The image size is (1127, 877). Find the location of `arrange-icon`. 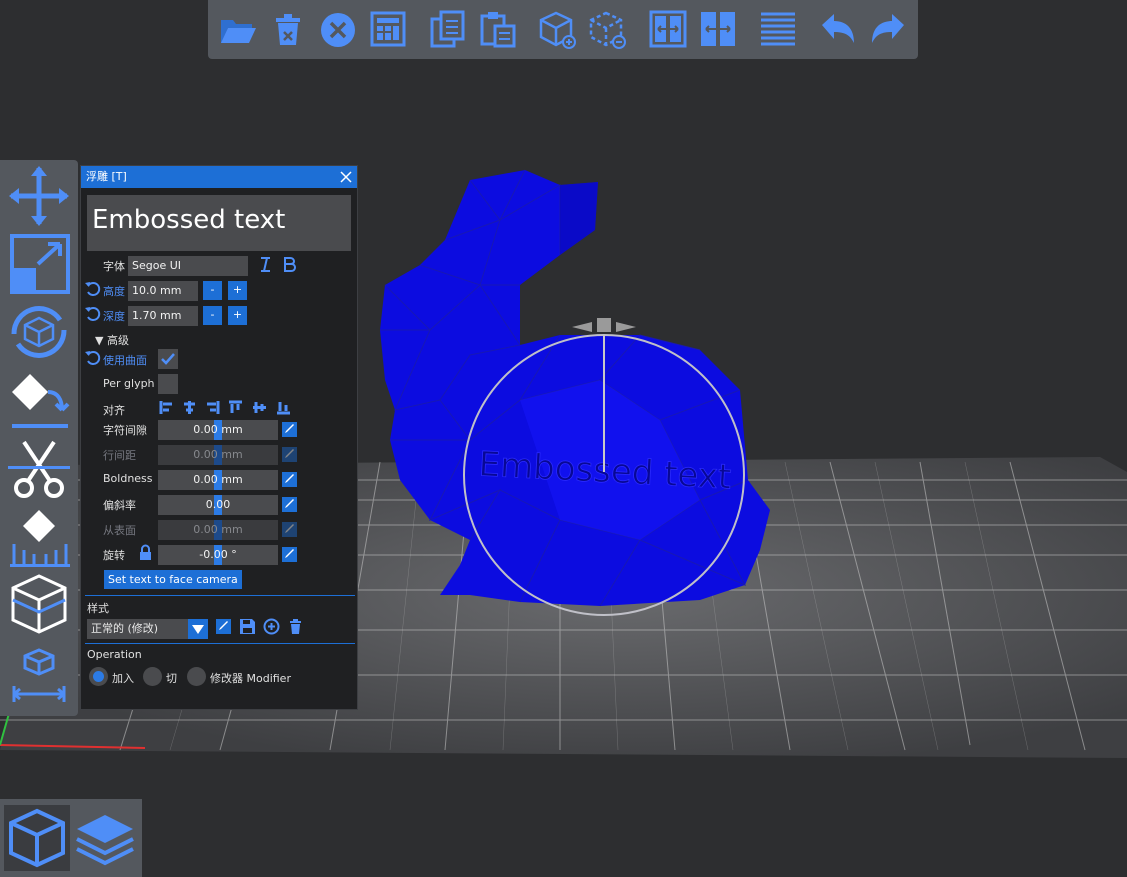

arrange-icon is located at coordinates (388, 29).